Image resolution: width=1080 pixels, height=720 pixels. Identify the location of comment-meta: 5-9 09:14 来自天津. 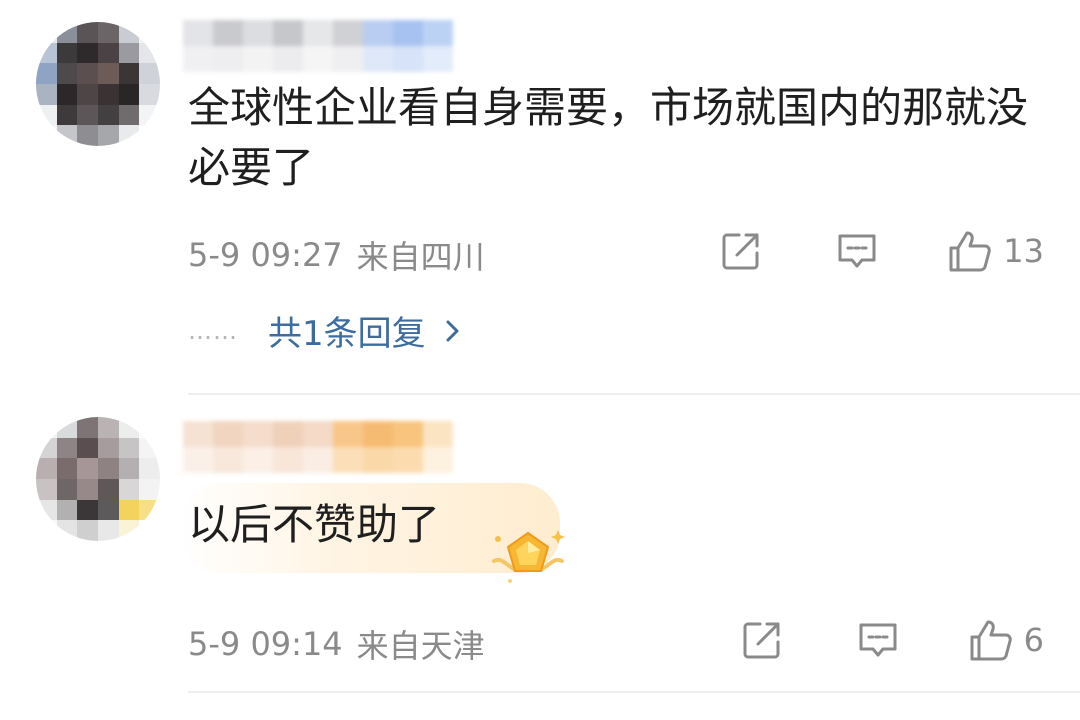
(336, 644).